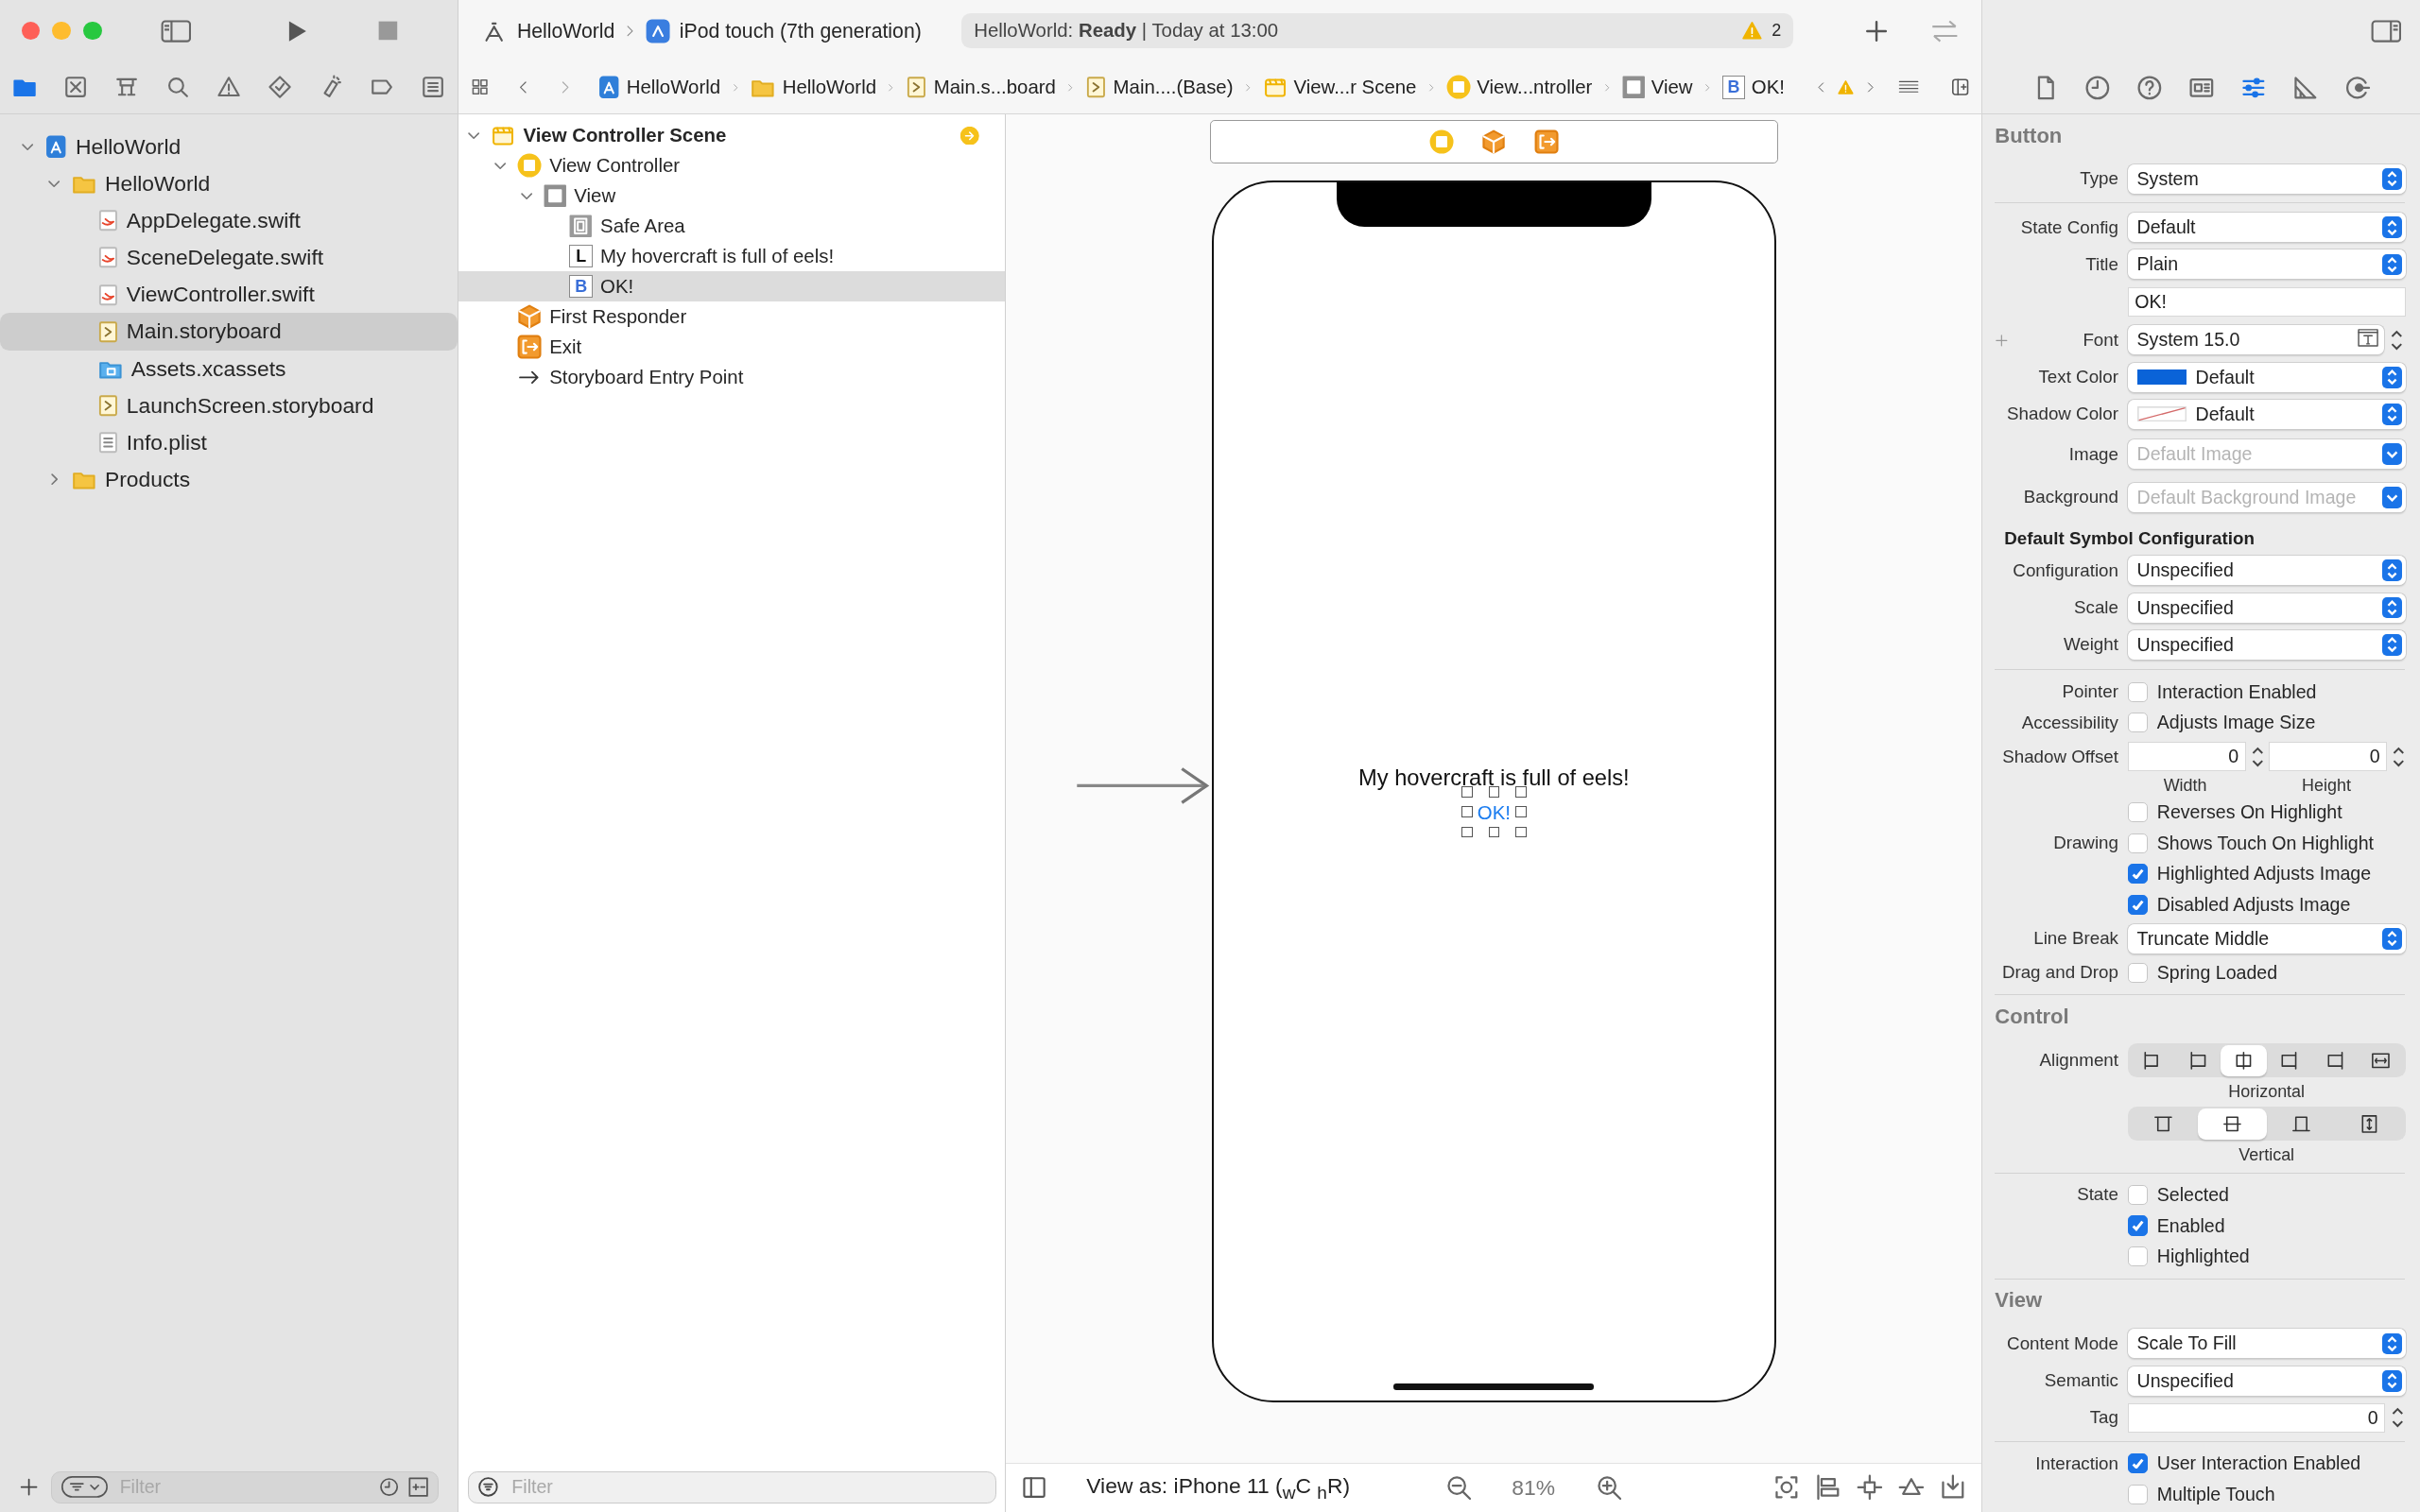  I want to click on inspector-toggle-icon, so click(2386, 30).